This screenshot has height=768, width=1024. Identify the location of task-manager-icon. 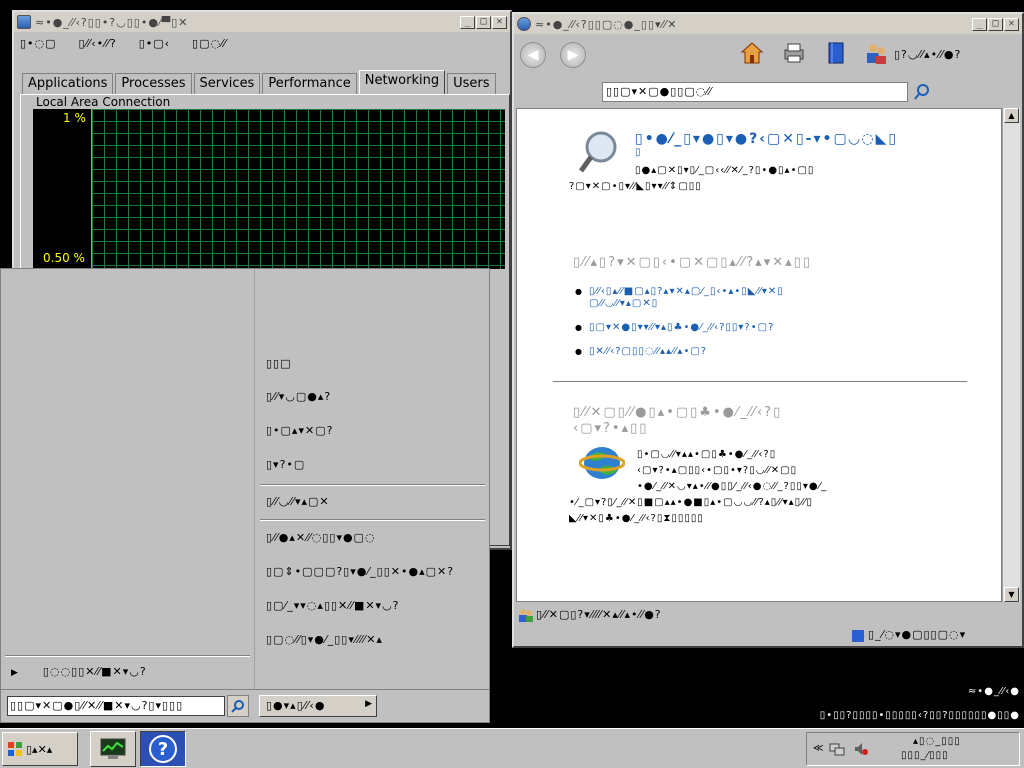
(24, 22).